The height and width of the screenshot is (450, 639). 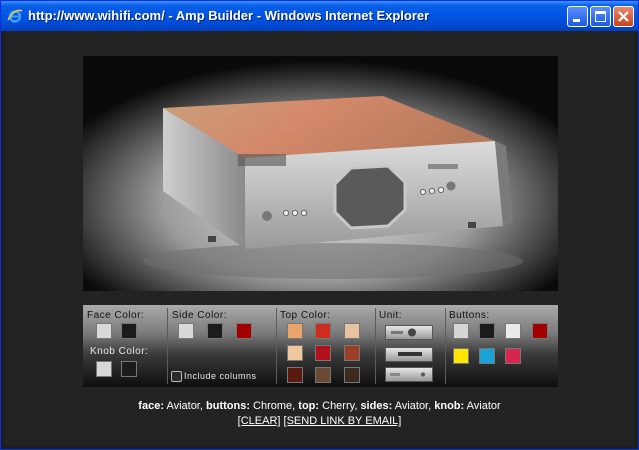 I want to click on sides-value: Aviator,, so click(x=413, y=406).